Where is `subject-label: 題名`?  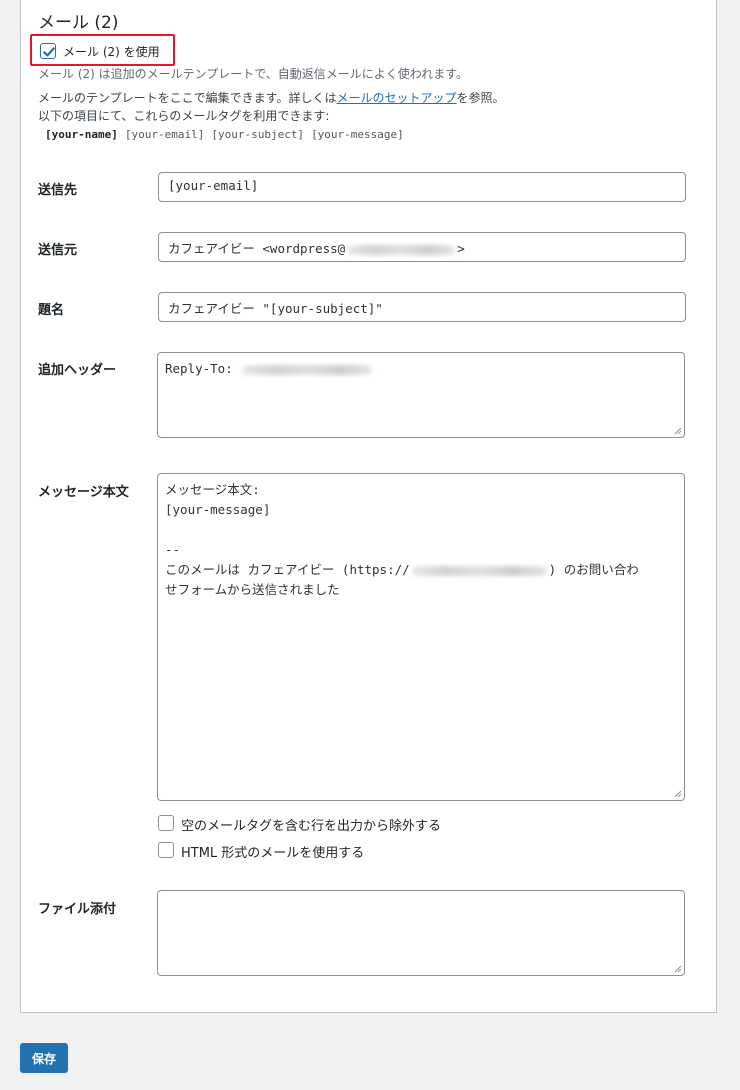 subject-label: 題名 is located at coordinates (51, 310).